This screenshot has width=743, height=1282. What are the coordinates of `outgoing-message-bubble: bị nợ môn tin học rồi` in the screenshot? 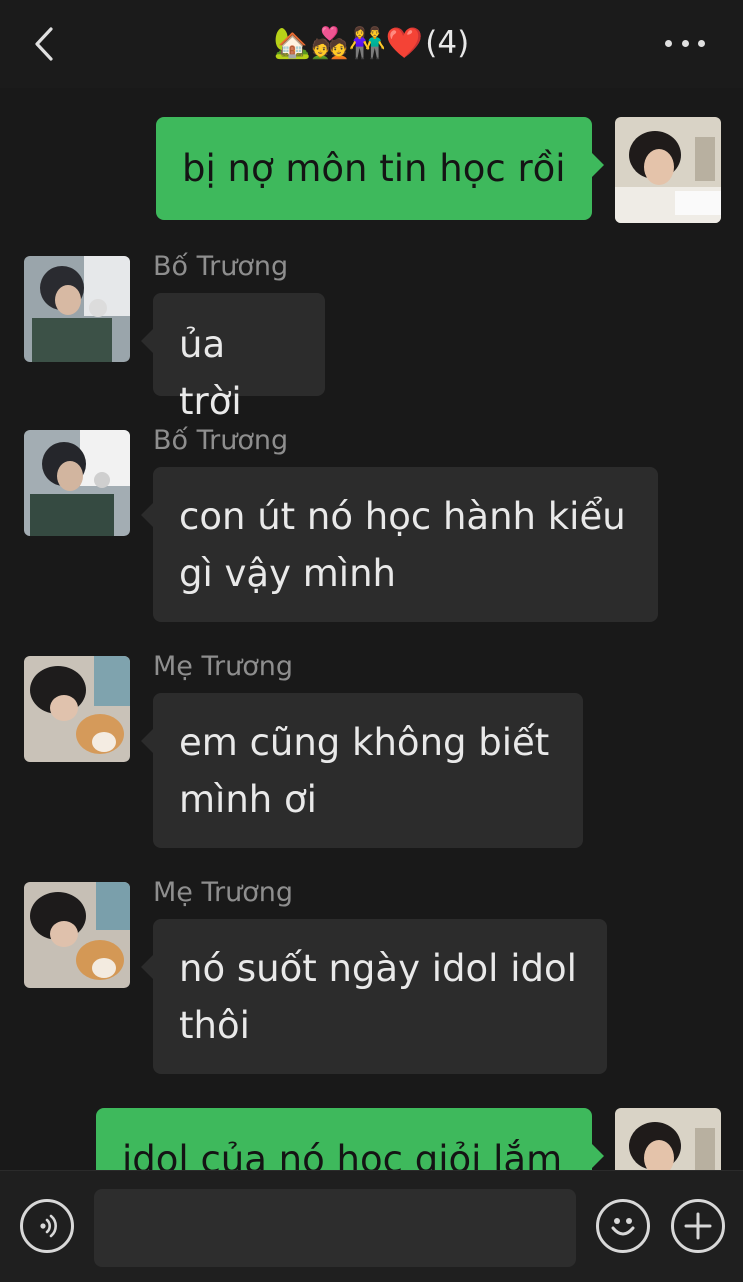 It's located at (380, 168).